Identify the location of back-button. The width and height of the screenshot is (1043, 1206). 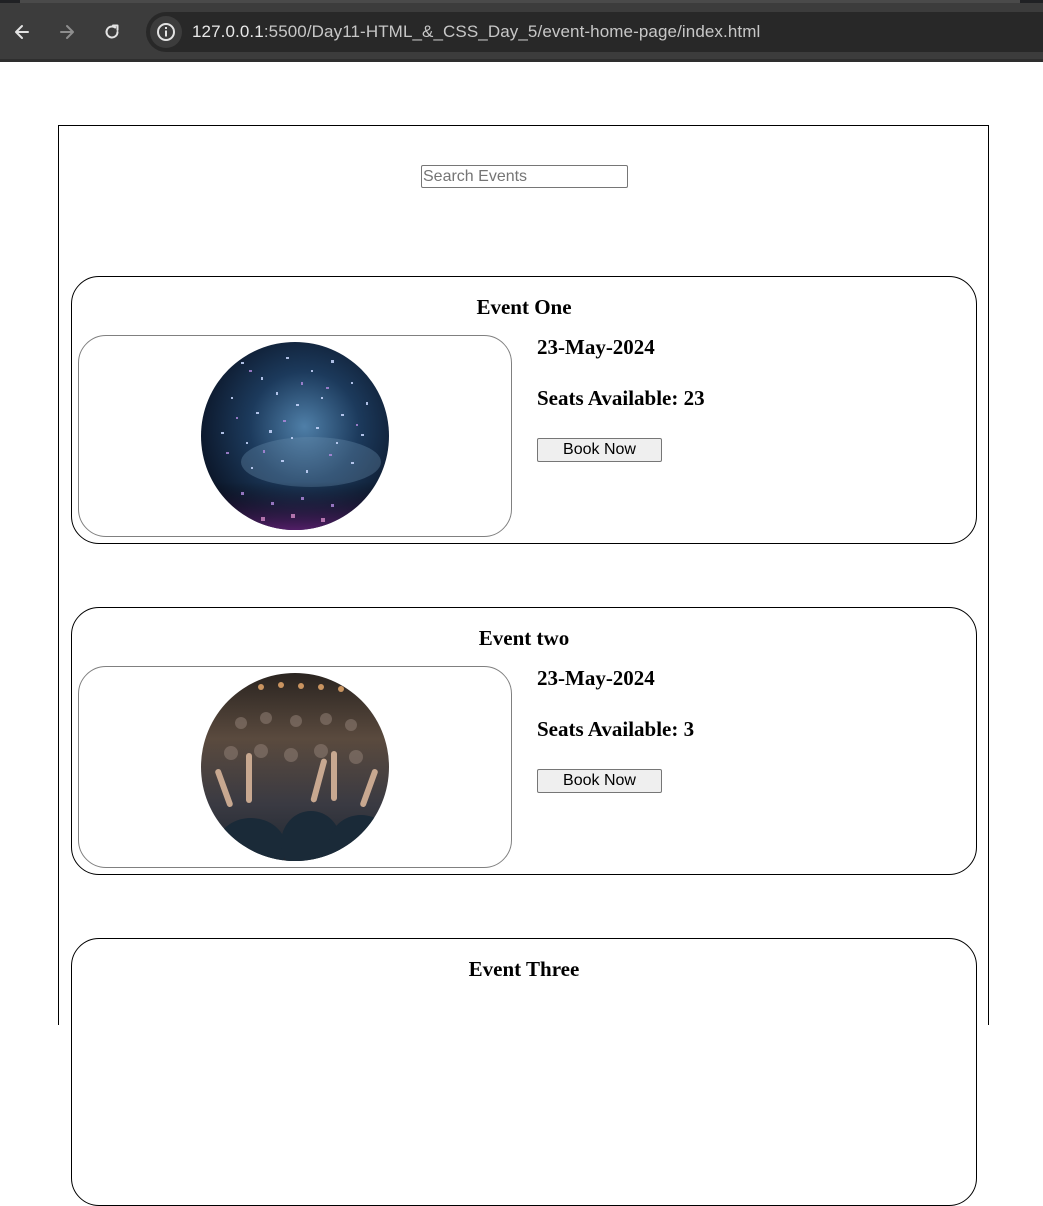
(22, 32).